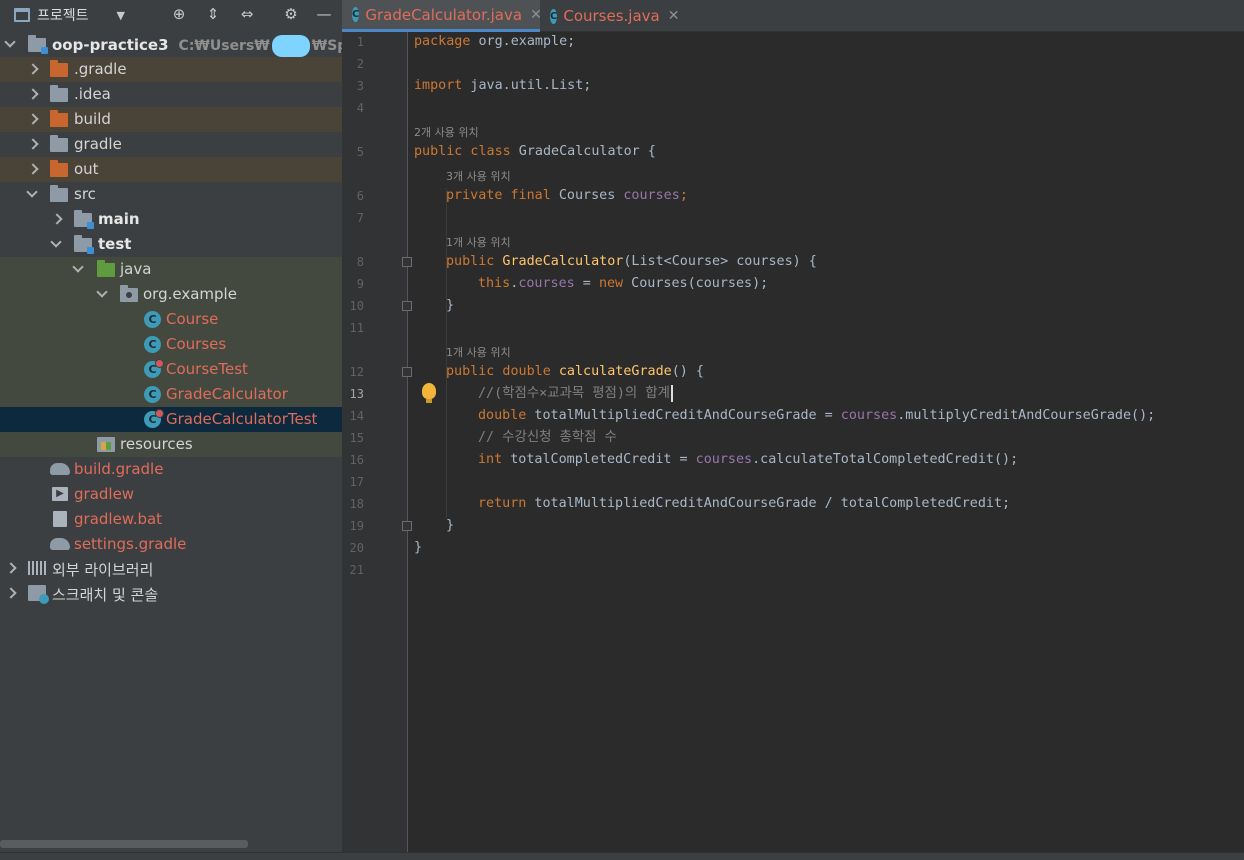  I want to click on line-number: 19, so click(356, 526).